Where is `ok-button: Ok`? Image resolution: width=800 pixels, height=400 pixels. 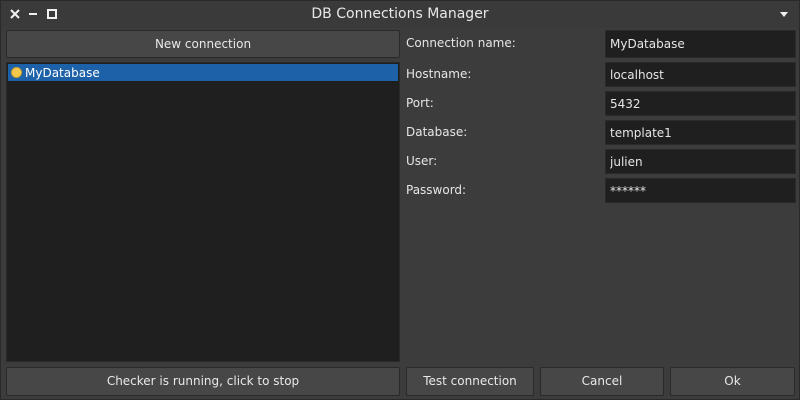
ok-button: Ok is located at coordinates (732, 381).